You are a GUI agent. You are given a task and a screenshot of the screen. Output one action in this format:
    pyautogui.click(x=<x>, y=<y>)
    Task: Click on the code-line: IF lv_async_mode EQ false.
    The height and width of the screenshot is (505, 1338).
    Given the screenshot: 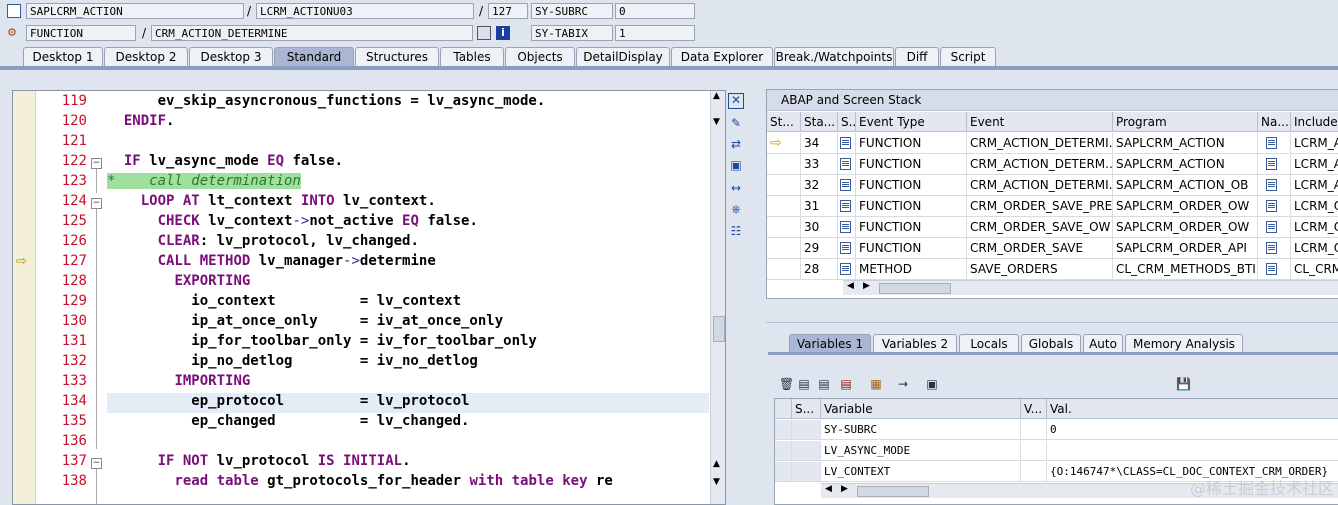 What is the action you would take?
    pyautogui.click(x=225, y=161)
    